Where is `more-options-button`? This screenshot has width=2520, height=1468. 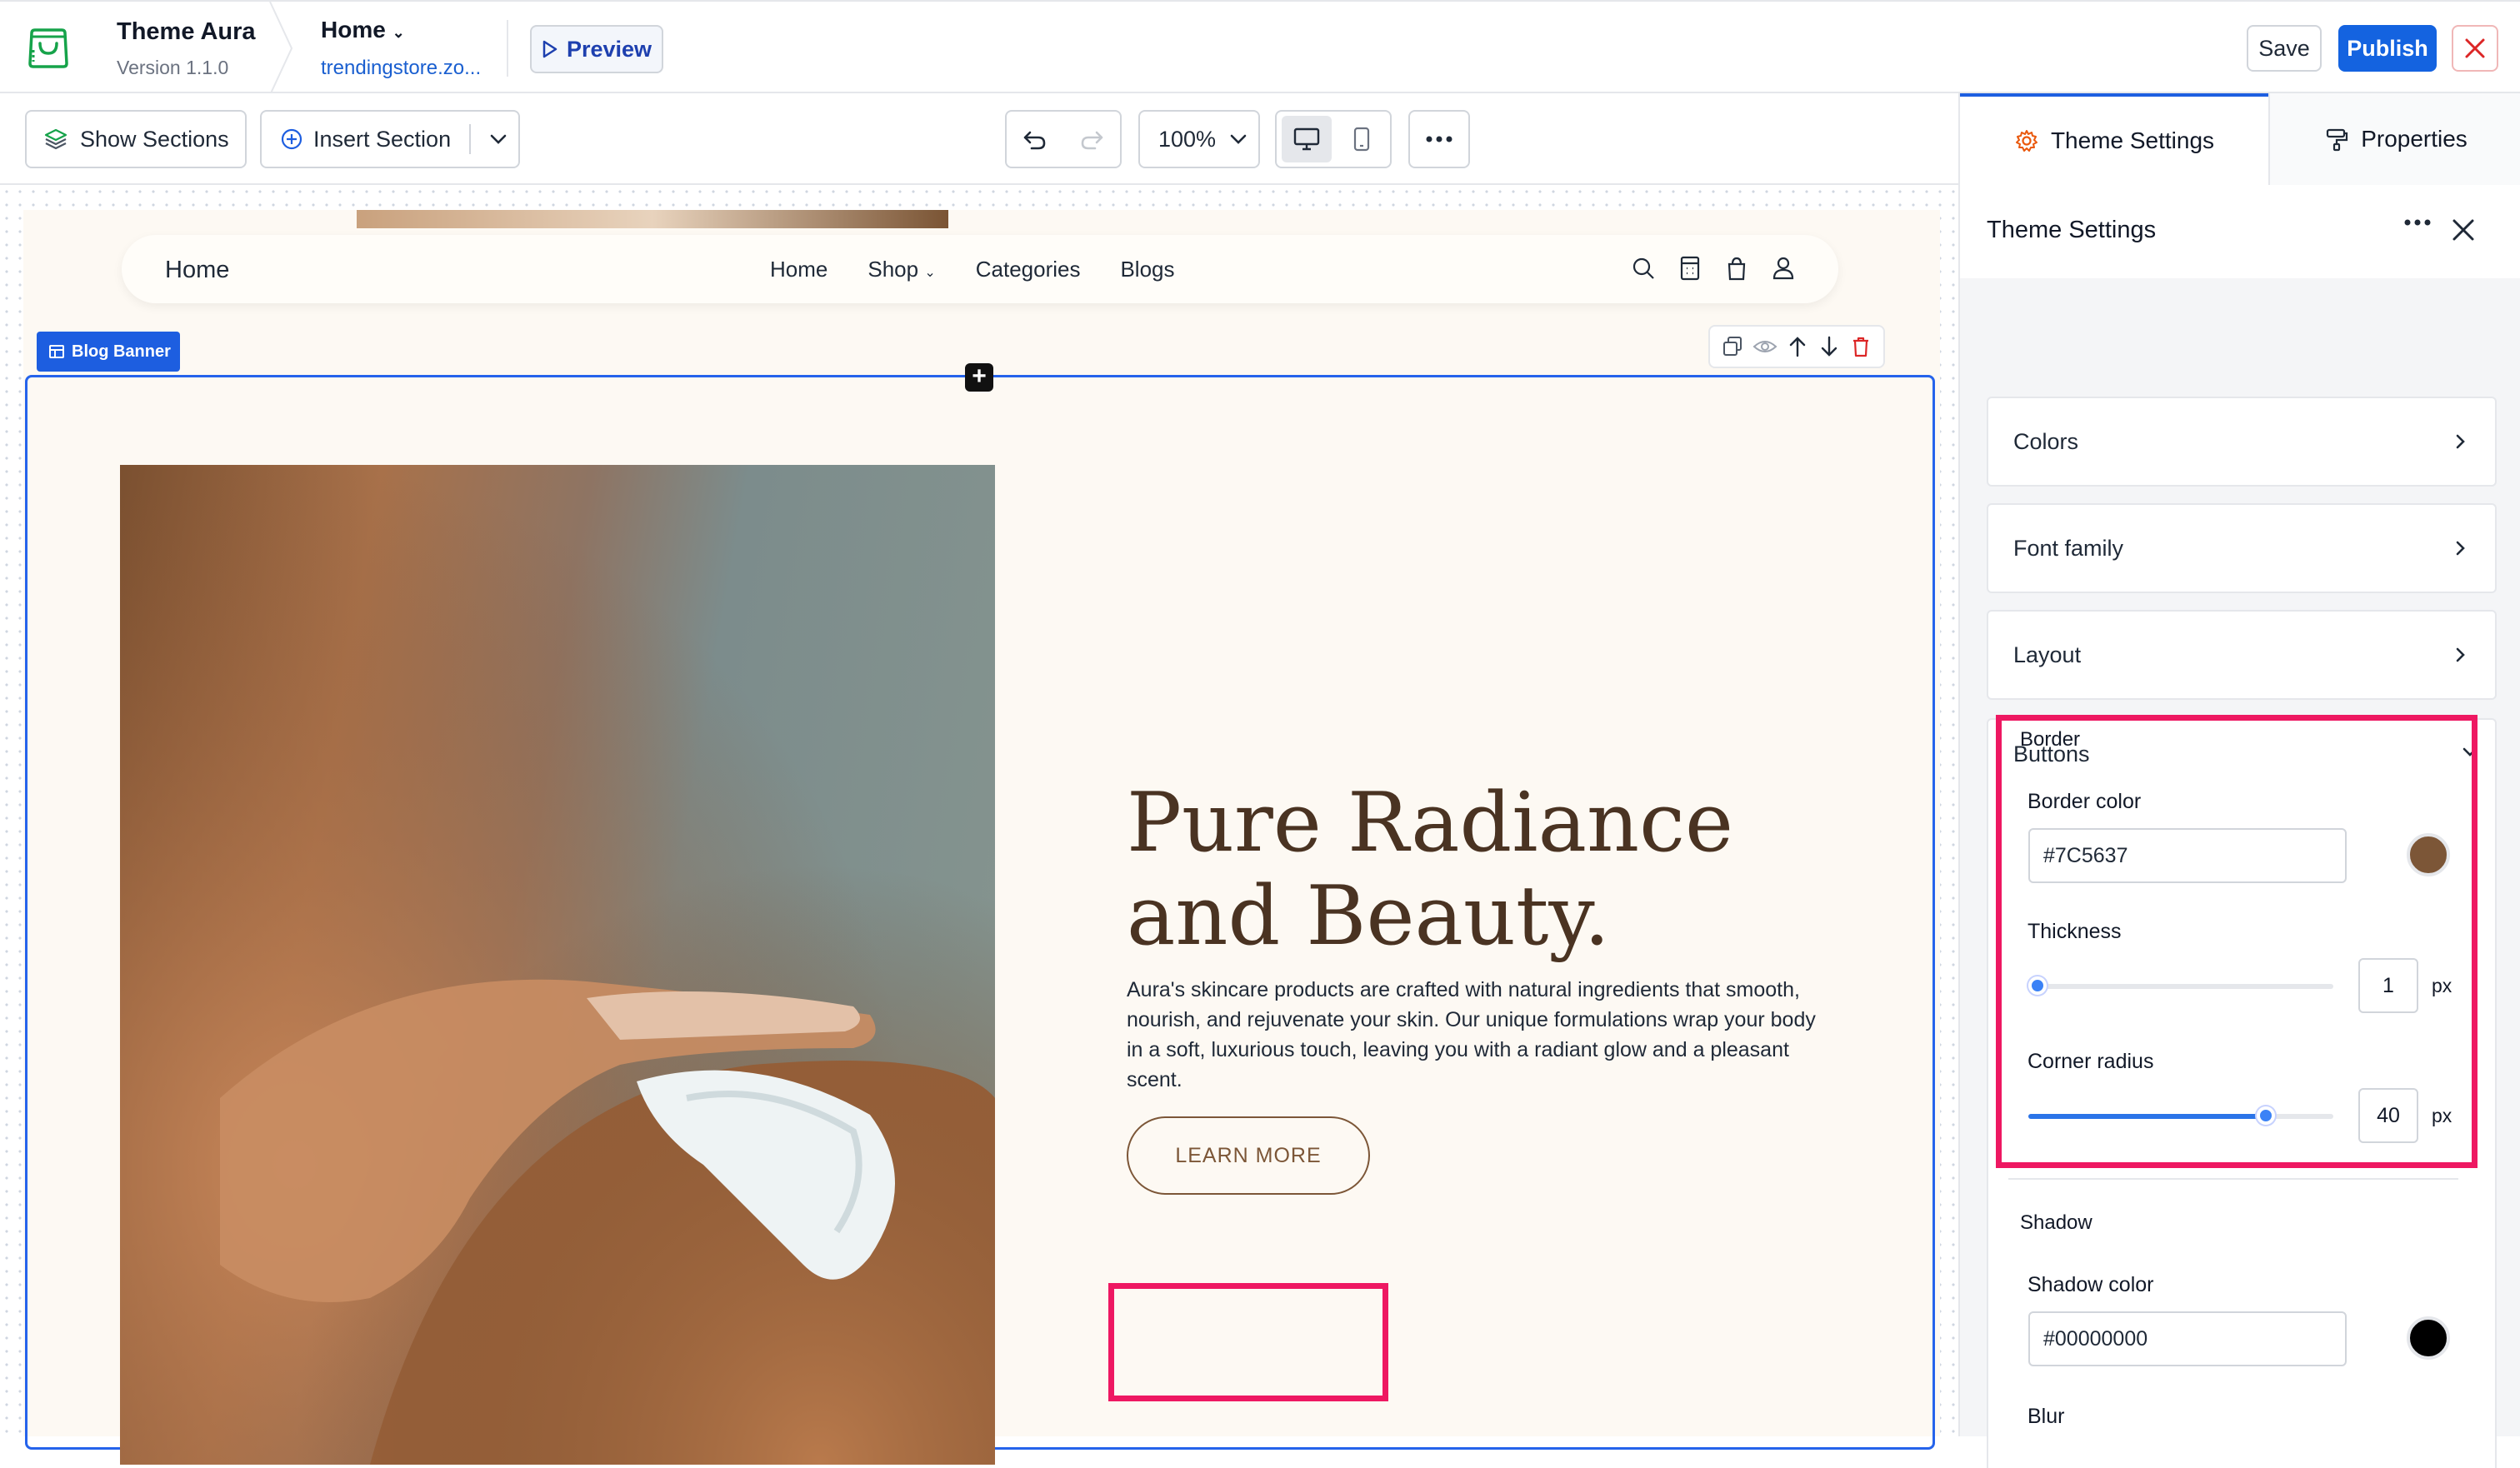
more-options-button is located at coordinates (1439, 139).